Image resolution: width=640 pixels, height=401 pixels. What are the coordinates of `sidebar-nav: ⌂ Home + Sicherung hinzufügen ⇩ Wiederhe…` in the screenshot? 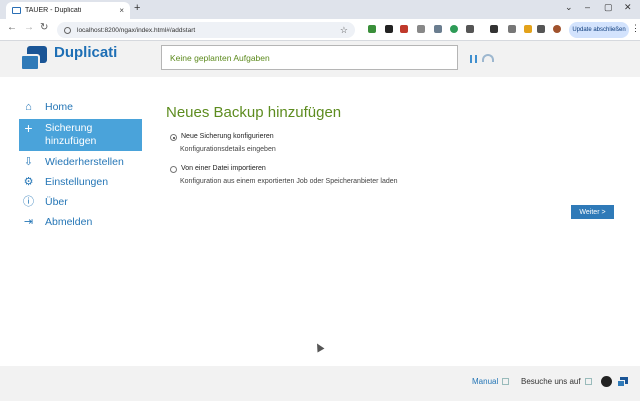 It's located at (80, 165).